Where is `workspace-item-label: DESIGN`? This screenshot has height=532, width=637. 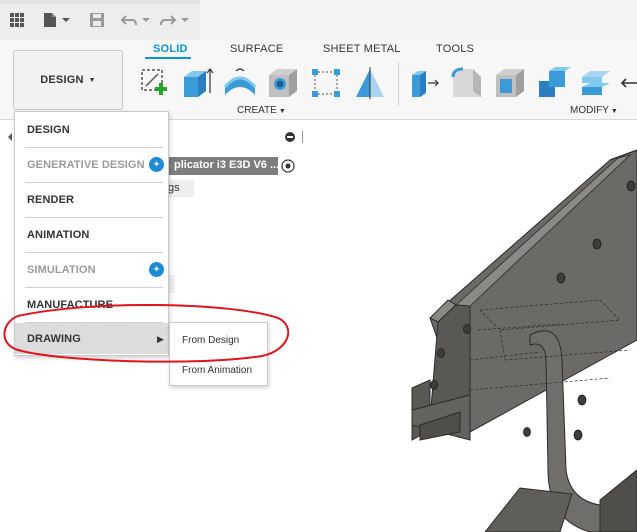 workspace-item-label: DESIGN is located at coordinates (48, 130).